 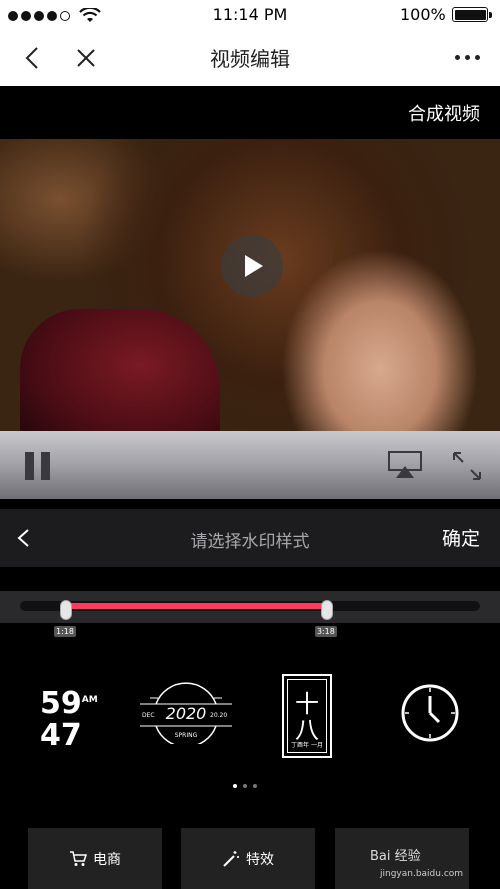 What do you see at coordinates (250, 465) in the screenshot?
I see `video-controls-bar` at bounding box center [250, 465].